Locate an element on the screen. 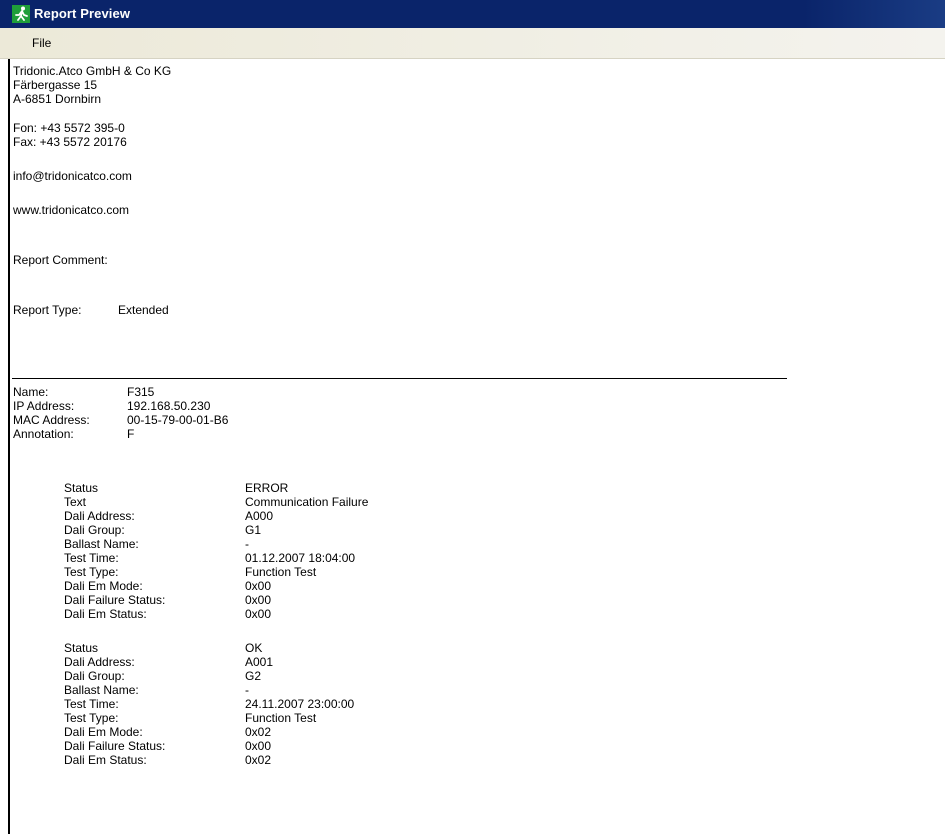 The height and width of the screenshot is (834, 945). entry-label: Text is located at coordinates (75, 502).